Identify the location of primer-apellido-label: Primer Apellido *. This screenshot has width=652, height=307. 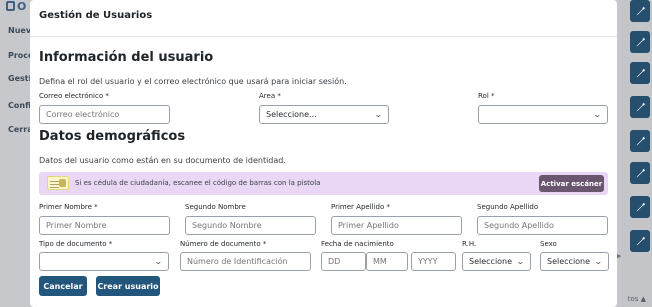
(360, 207).